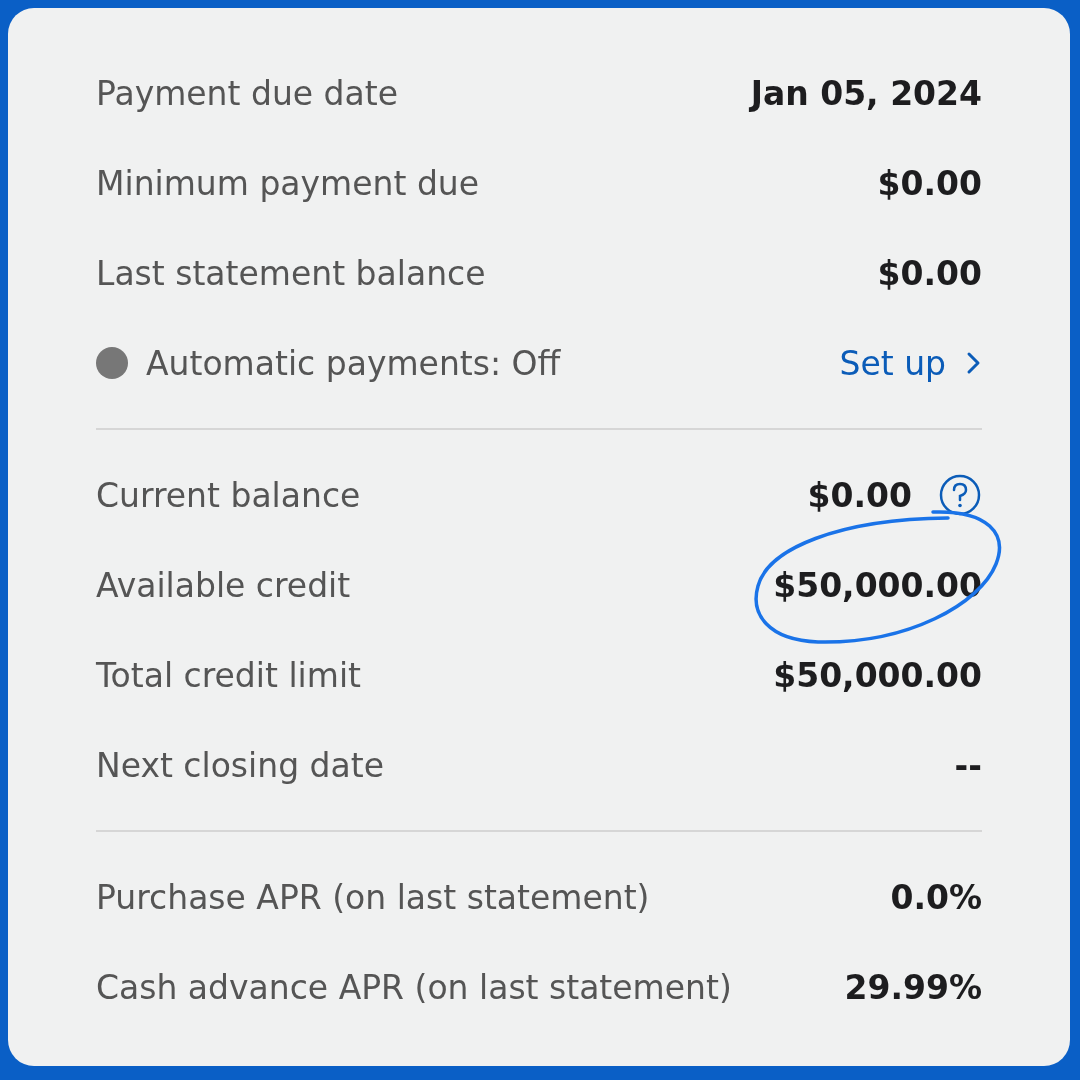 The width and height of the screenshot is (1080, 1080). I want to click on row-label: Minimum payment due, so click(288, 183).